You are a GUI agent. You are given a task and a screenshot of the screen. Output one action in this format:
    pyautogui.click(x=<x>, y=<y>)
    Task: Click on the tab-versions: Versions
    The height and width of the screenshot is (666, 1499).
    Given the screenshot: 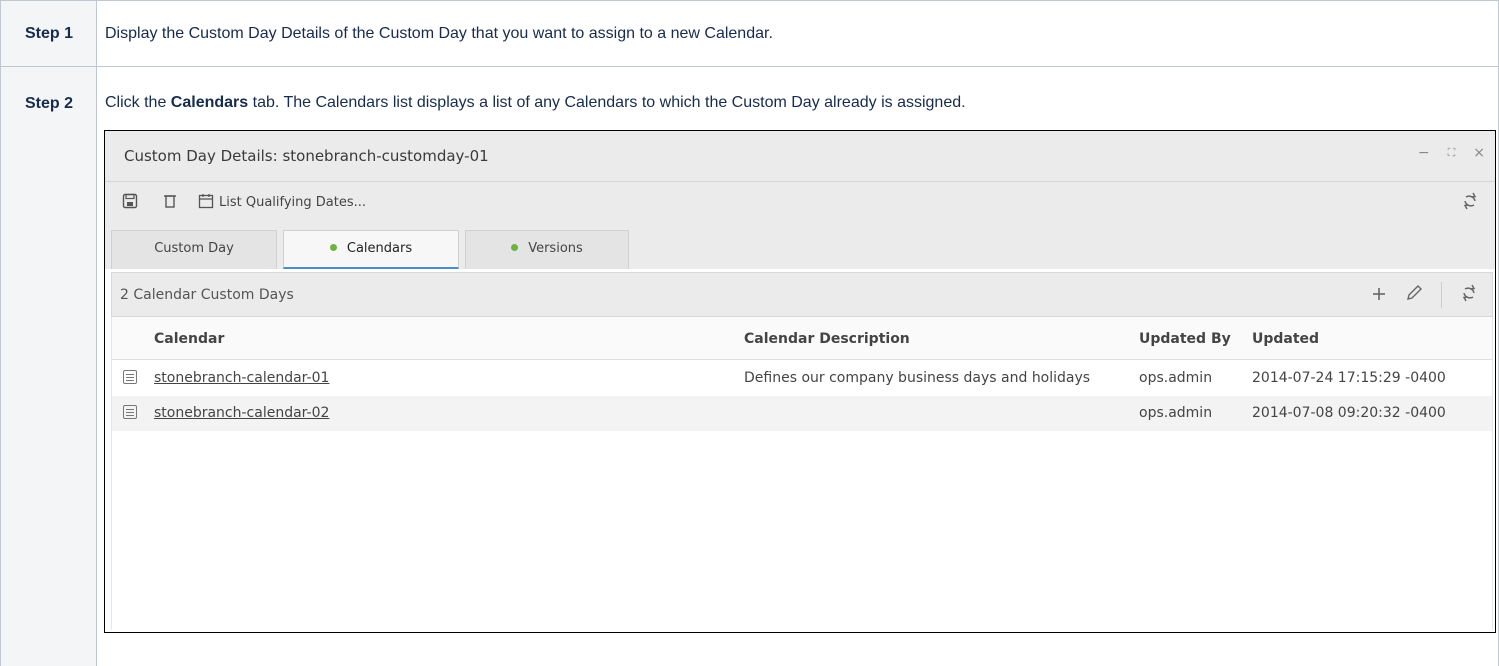 What is the action you would take?
    pyautogui.click(x=547, y=249)
    